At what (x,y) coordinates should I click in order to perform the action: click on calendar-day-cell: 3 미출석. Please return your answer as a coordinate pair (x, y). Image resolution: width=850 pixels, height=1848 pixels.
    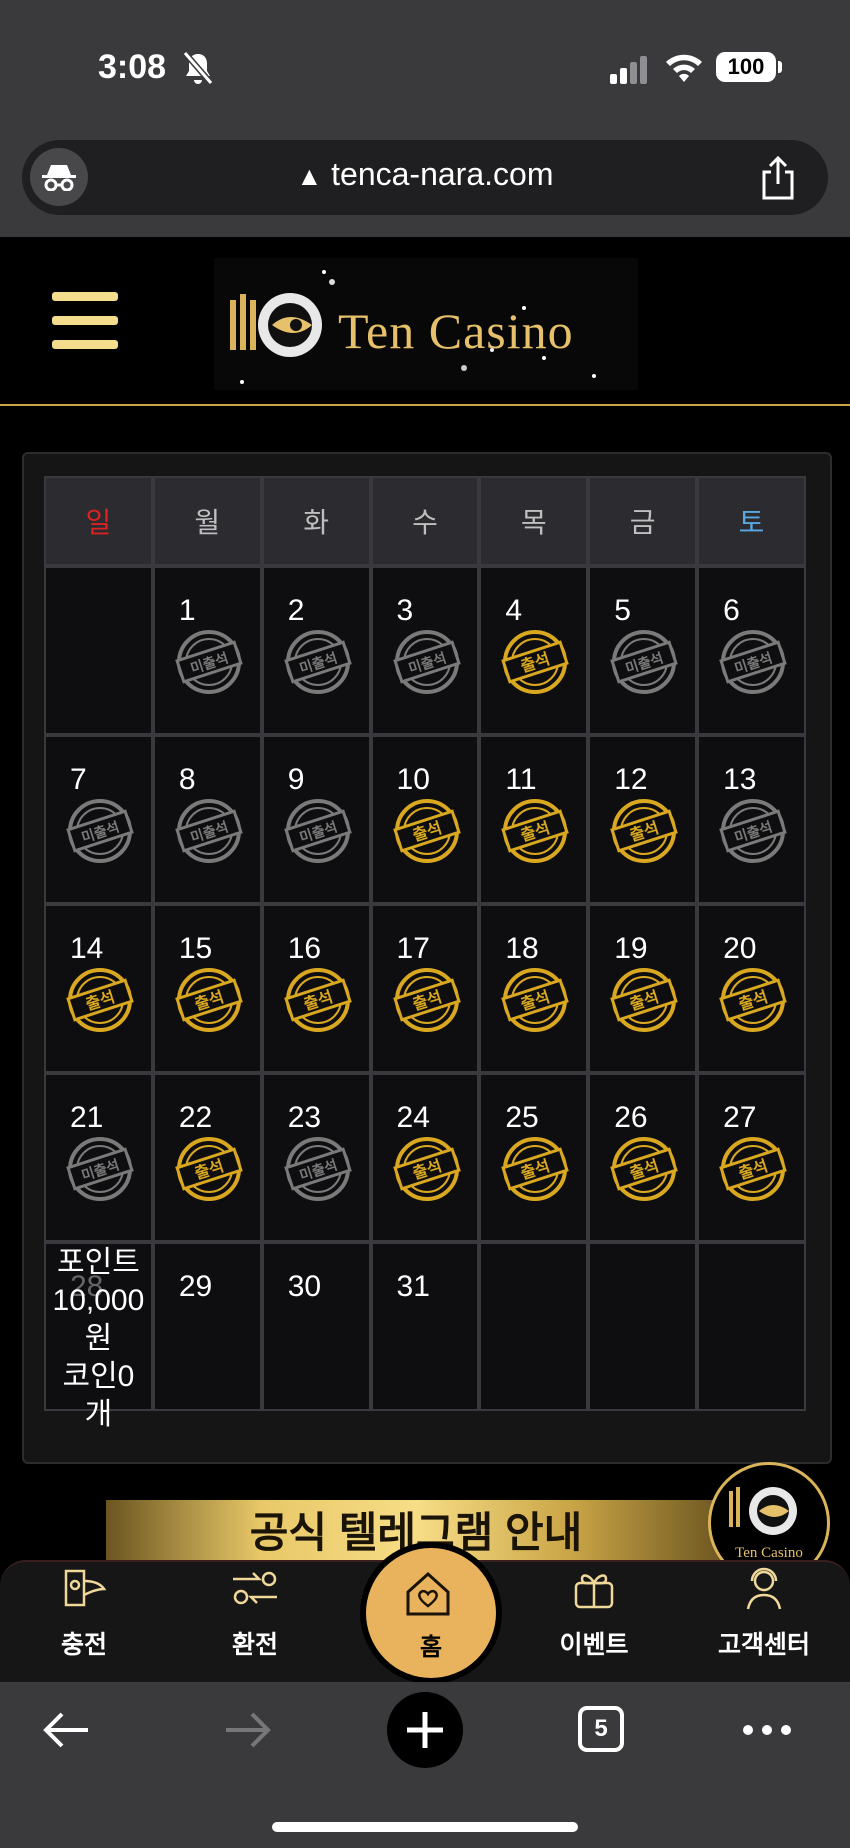
    Looking at the image, I should click on (425, 650).